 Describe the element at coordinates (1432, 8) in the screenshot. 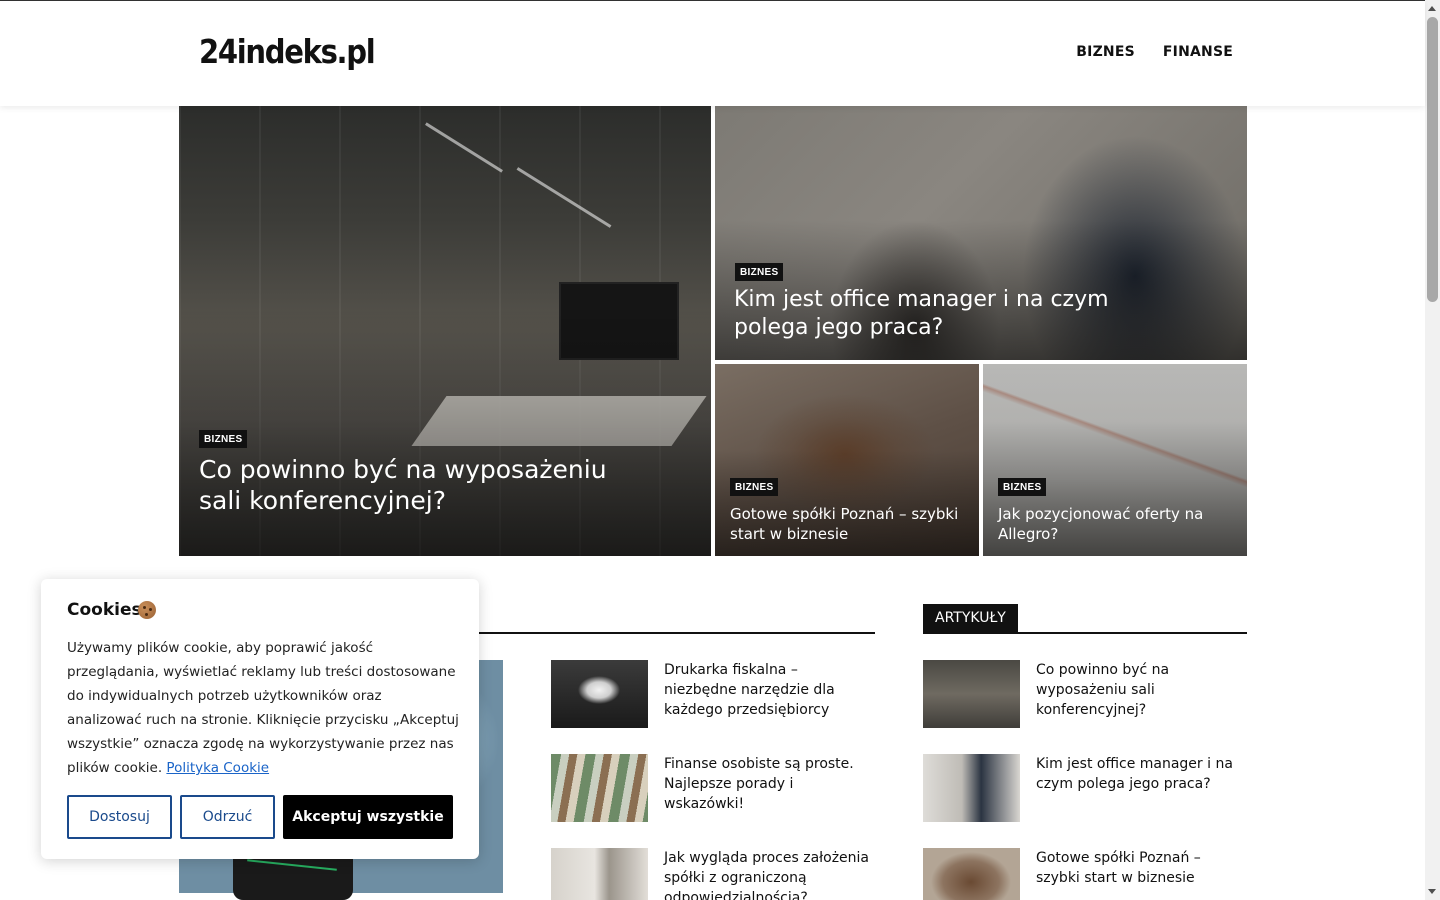

I see `scroll-up-arrow-icon` at that location.